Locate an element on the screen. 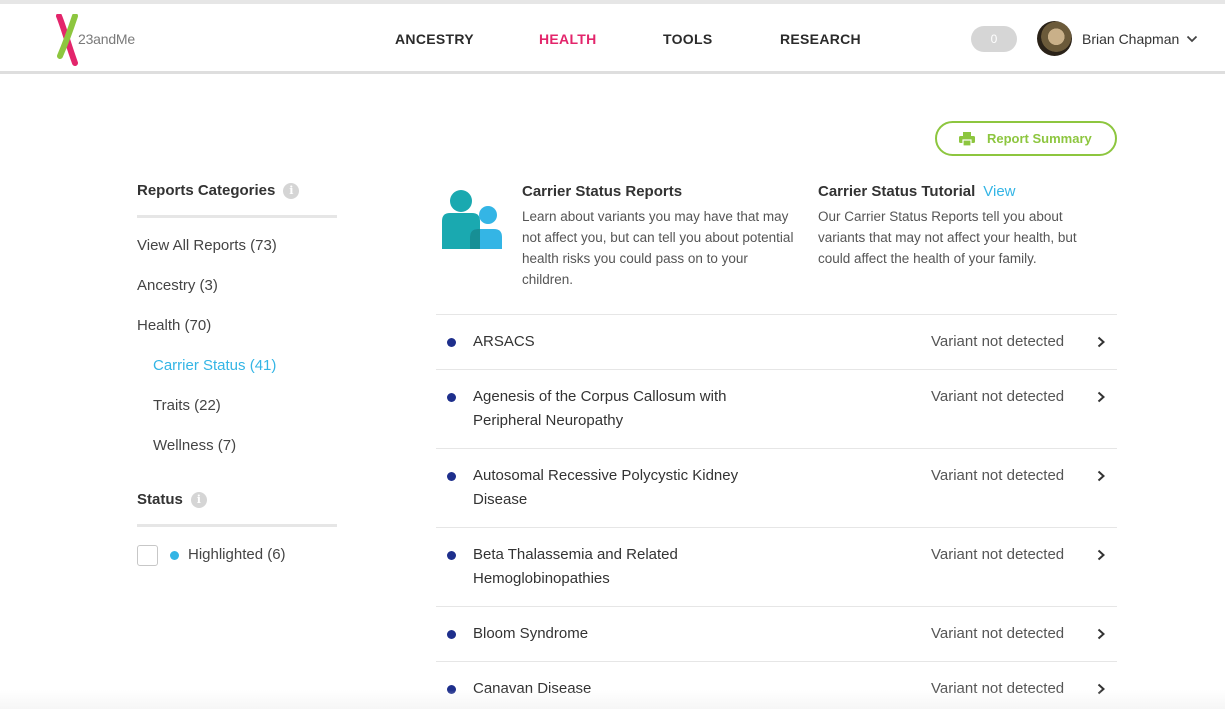 This screenshot has width=1225, height=709. people-icon is located at coordinates (472, 219).